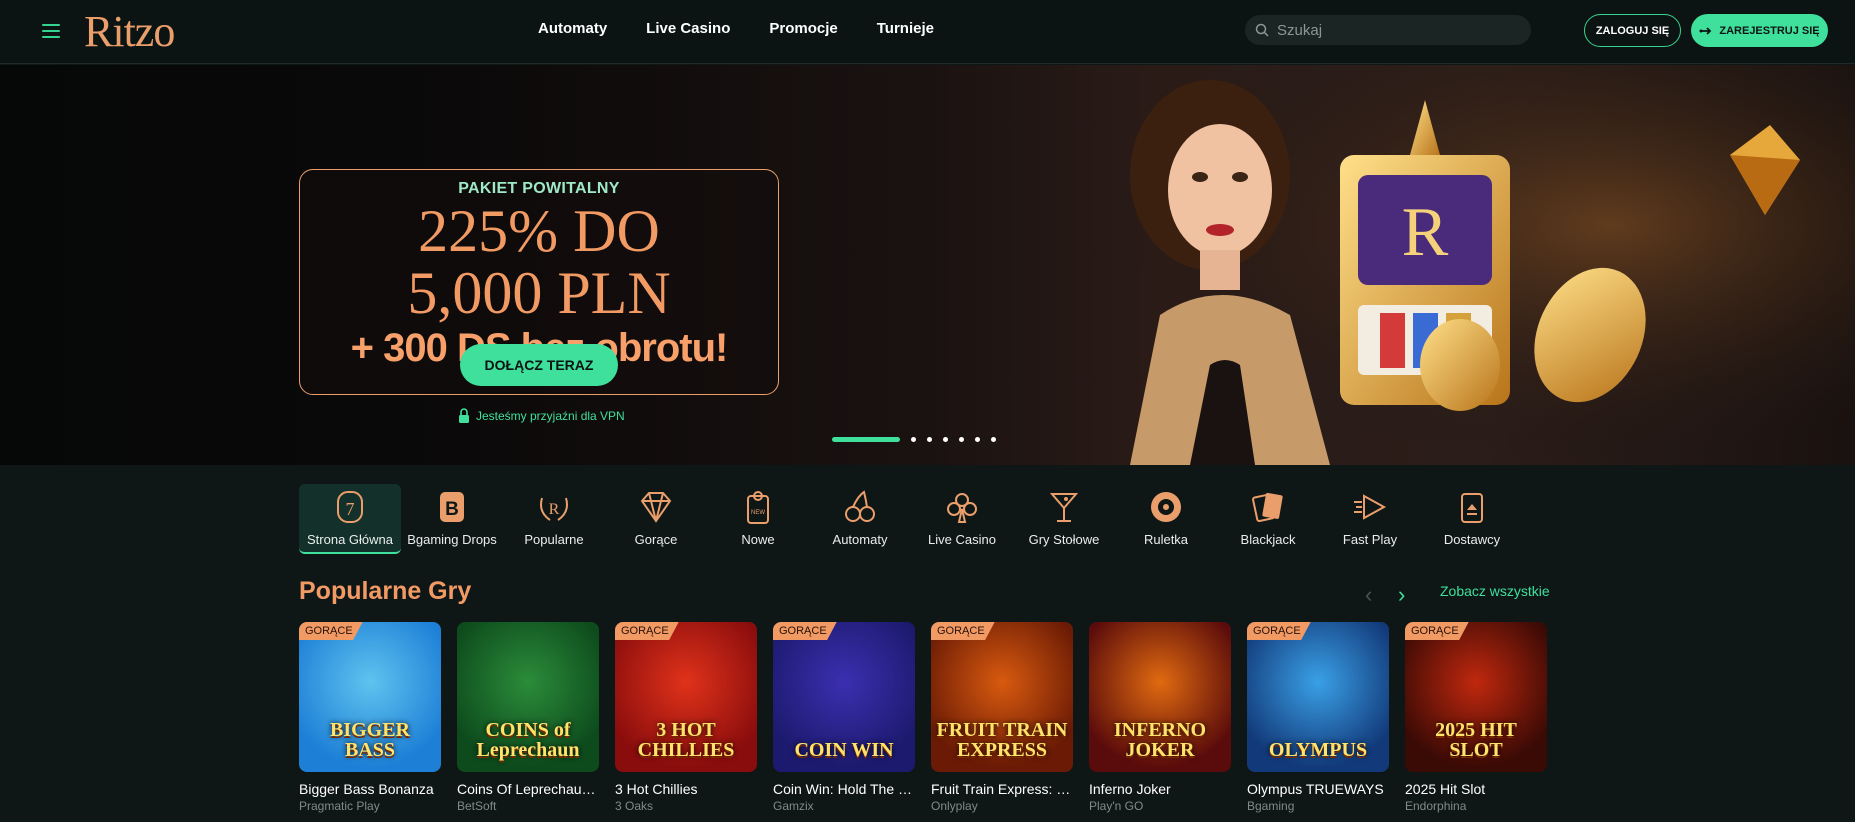  Describe the element at coordinates (1436, 806) in the screenshot. I see `game-provider: Endorphina` at that location.